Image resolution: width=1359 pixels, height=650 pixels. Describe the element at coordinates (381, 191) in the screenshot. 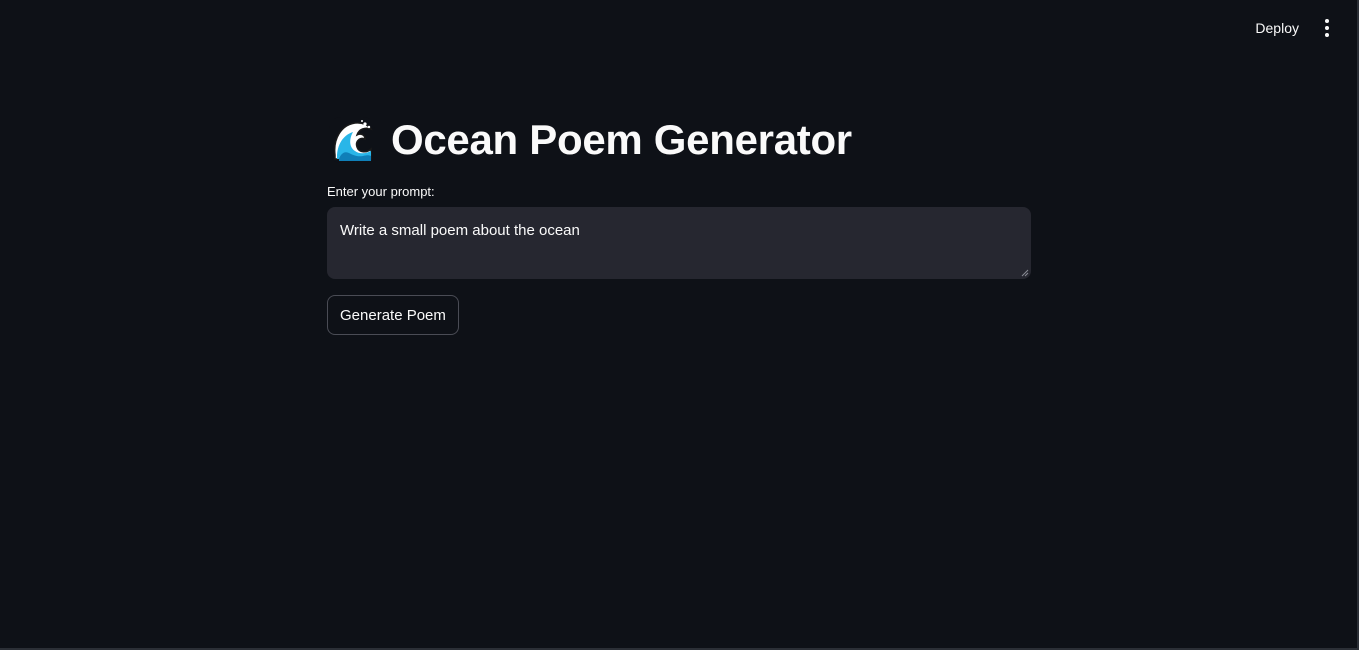

I see `prompt-label: Enter your prompt:` at that location.